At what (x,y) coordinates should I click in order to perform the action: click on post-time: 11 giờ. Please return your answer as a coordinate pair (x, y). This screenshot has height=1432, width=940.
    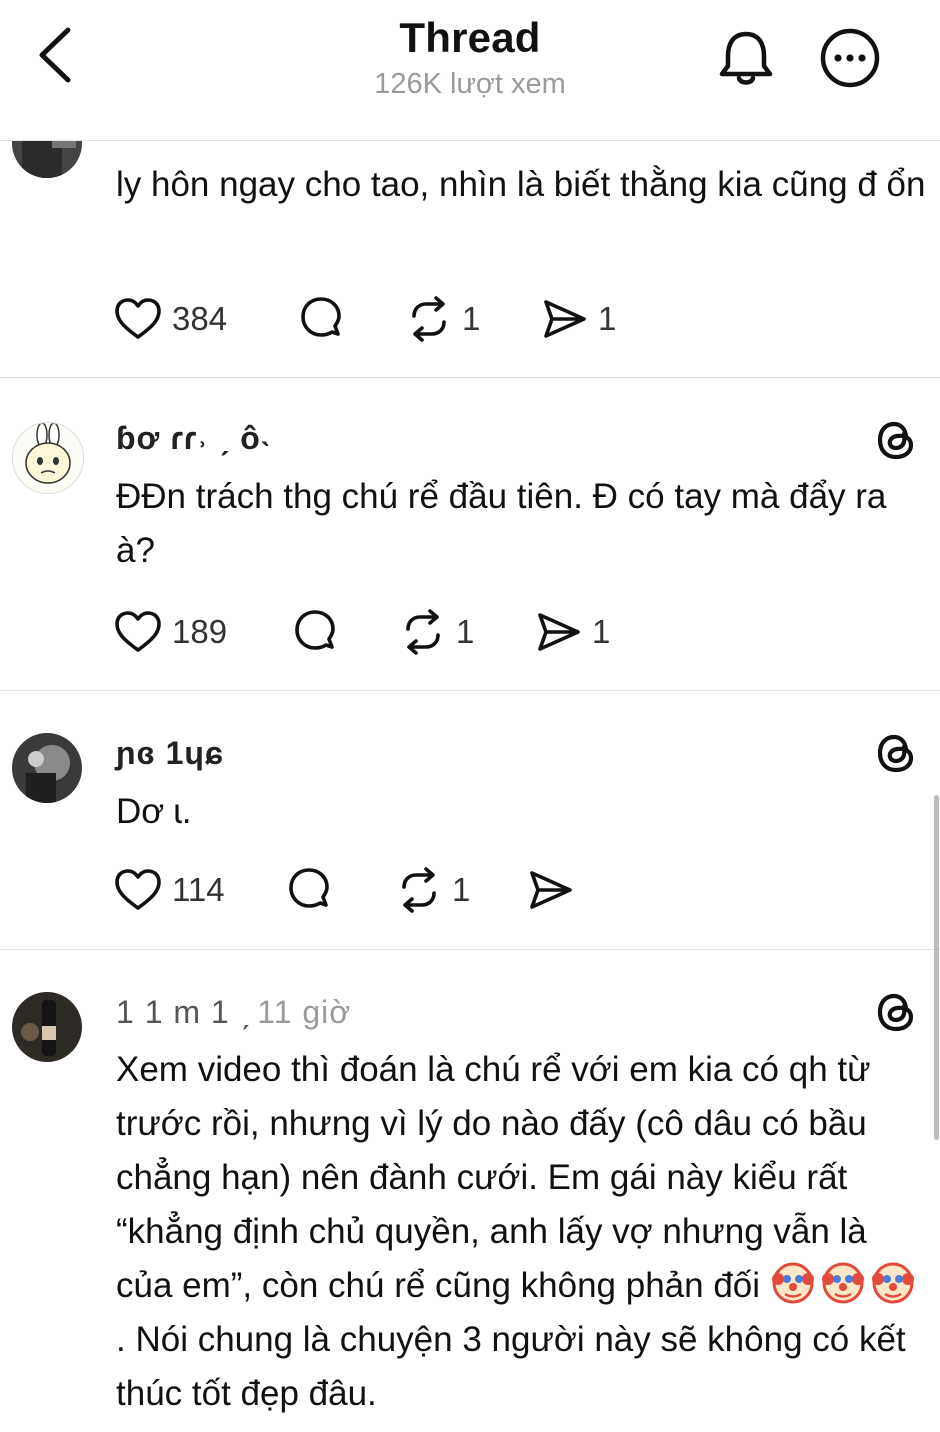
    Looking at the image, I should click on (304, 1012).